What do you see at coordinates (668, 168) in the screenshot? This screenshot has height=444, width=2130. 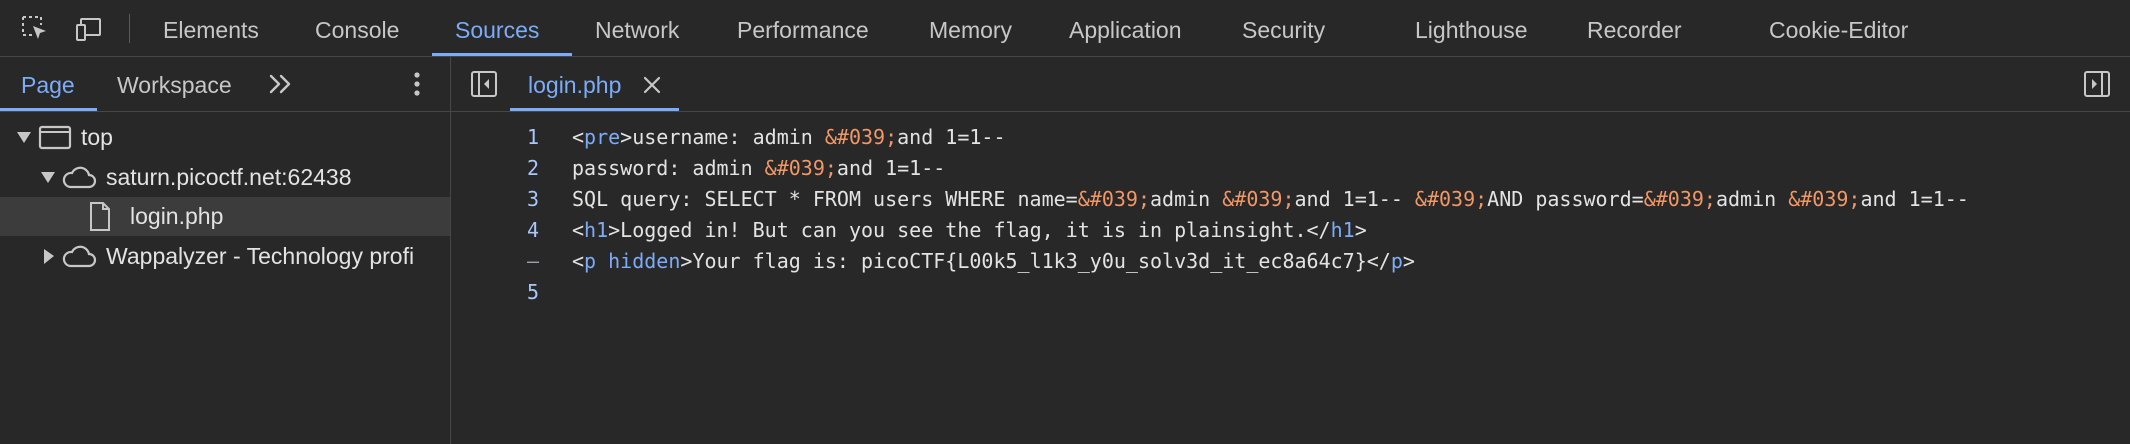 I see `text-token: password: admin` at bounding box center [668, 168].